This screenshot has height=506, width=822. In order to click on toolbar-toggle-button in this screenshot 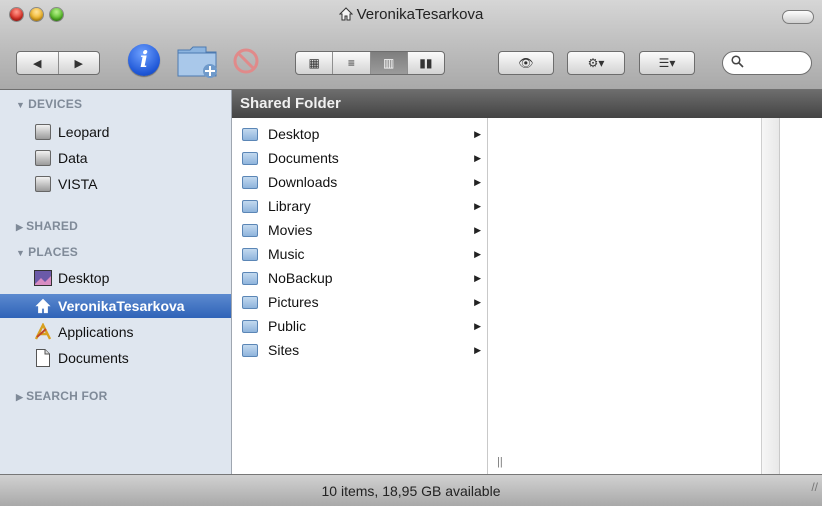, I will do `click(798, 17)`.